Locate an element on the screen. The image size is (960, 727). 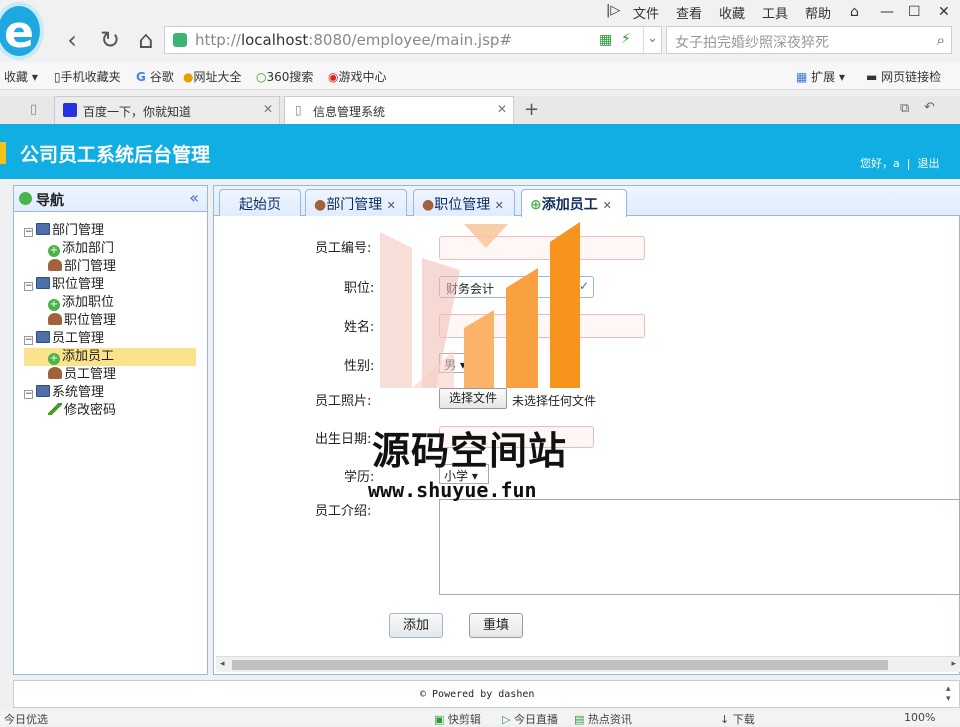
maximize-icon: ☐ is located at coordinates (914, 12).